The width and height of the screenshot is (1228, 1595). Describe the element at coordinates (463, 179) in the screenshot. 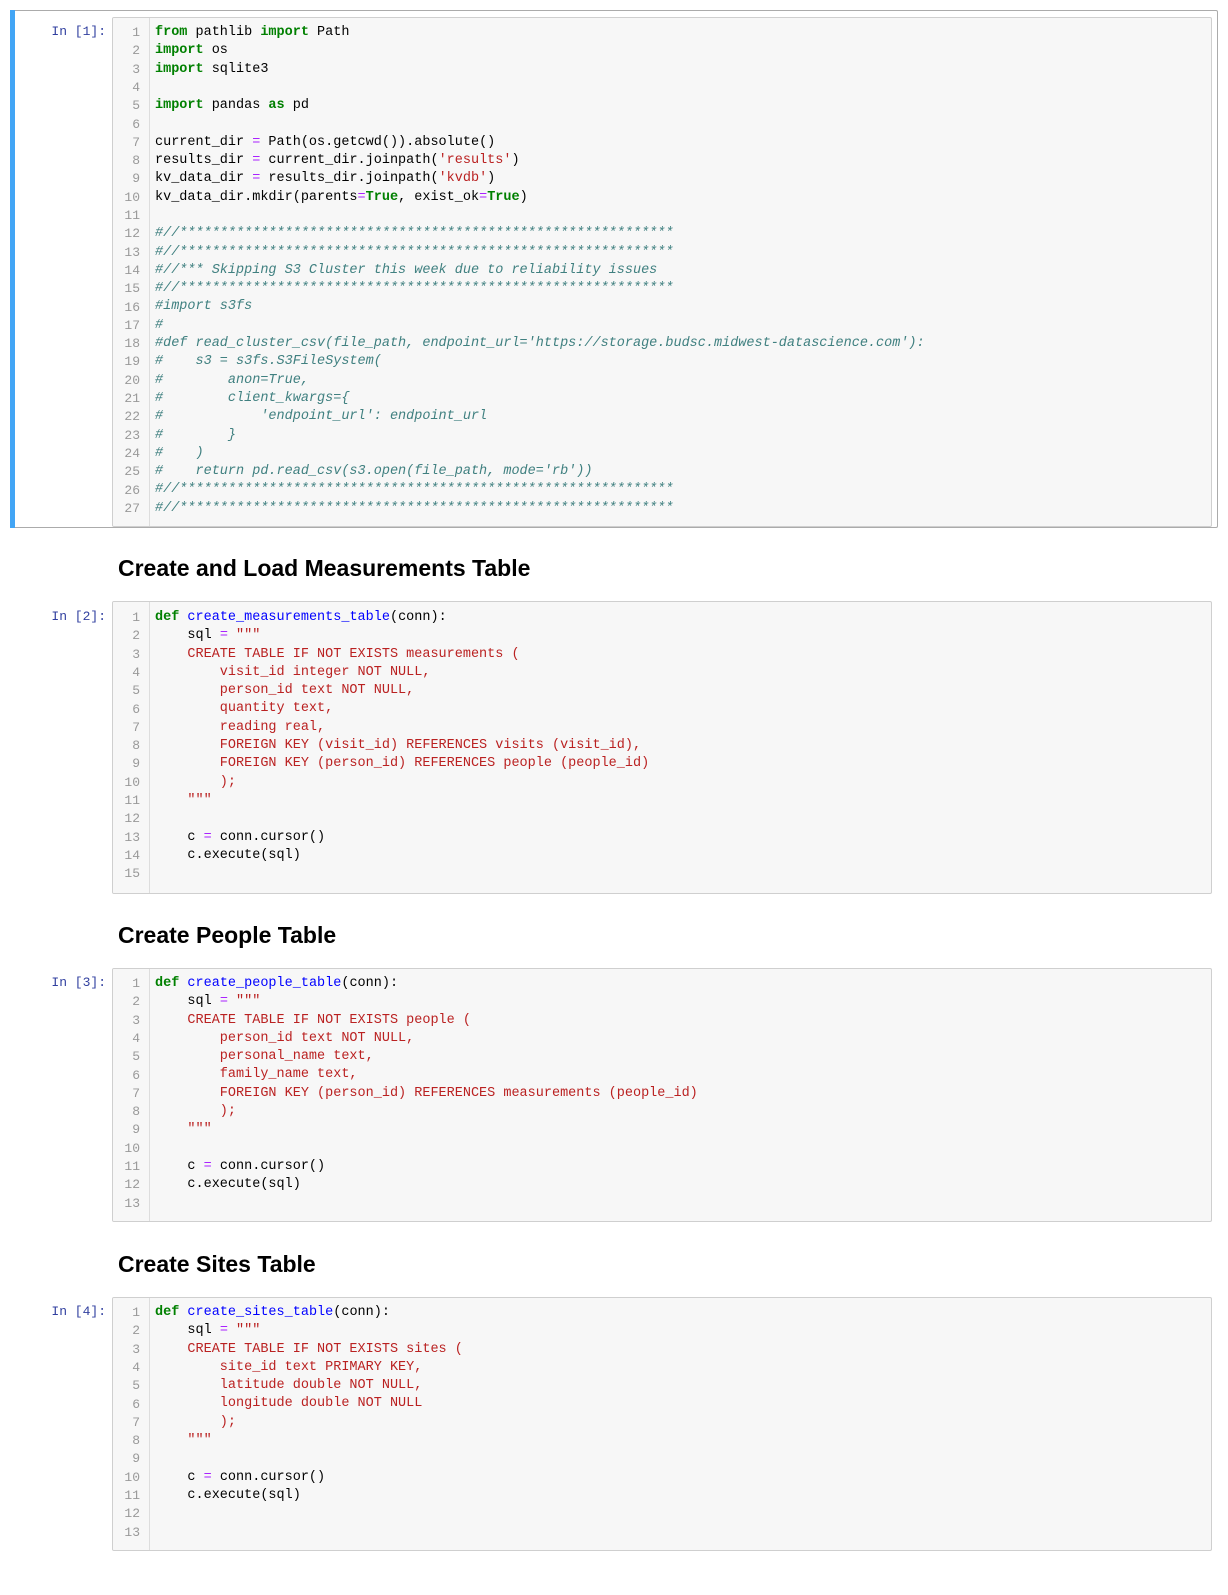

I see `code-token: 'kvdb'` at that location.